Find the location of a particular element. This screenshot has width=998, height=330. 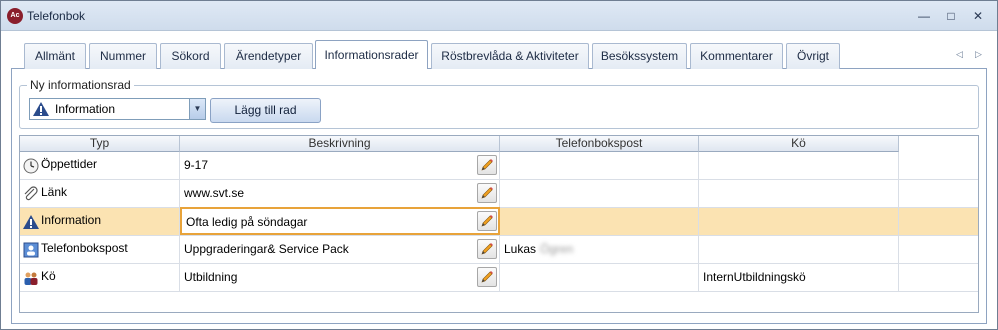

tab-besokssystem: Besökssystem is located at coordinates (639, 56).